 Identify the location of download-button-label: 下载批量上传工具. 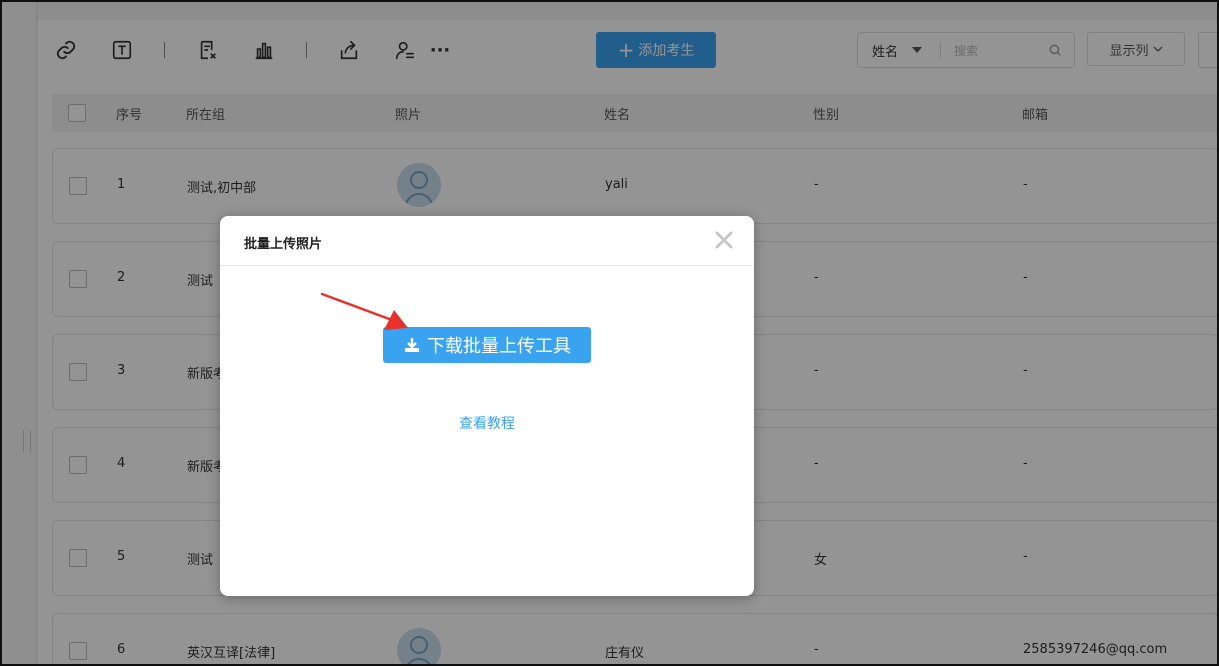
(499, 346).